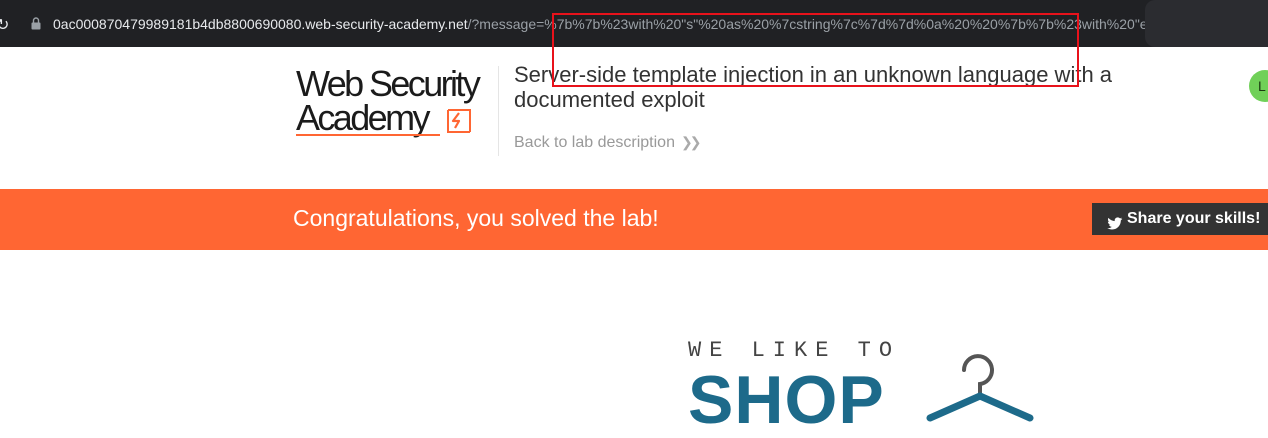 Image resolution: width=1268 pixels, height=438 pixels. I want to click on solved-banner: Congratulations, you solved the lab!, so click(634, 219).